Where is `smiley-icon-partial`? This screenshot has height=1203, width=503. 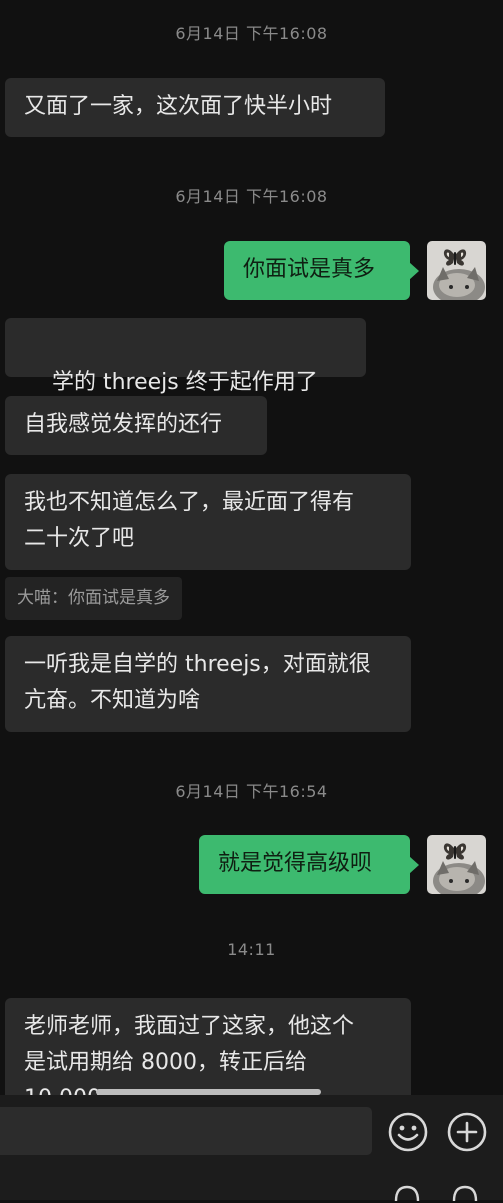 smiley-icon-partial is located at coordinates (407, 1193).